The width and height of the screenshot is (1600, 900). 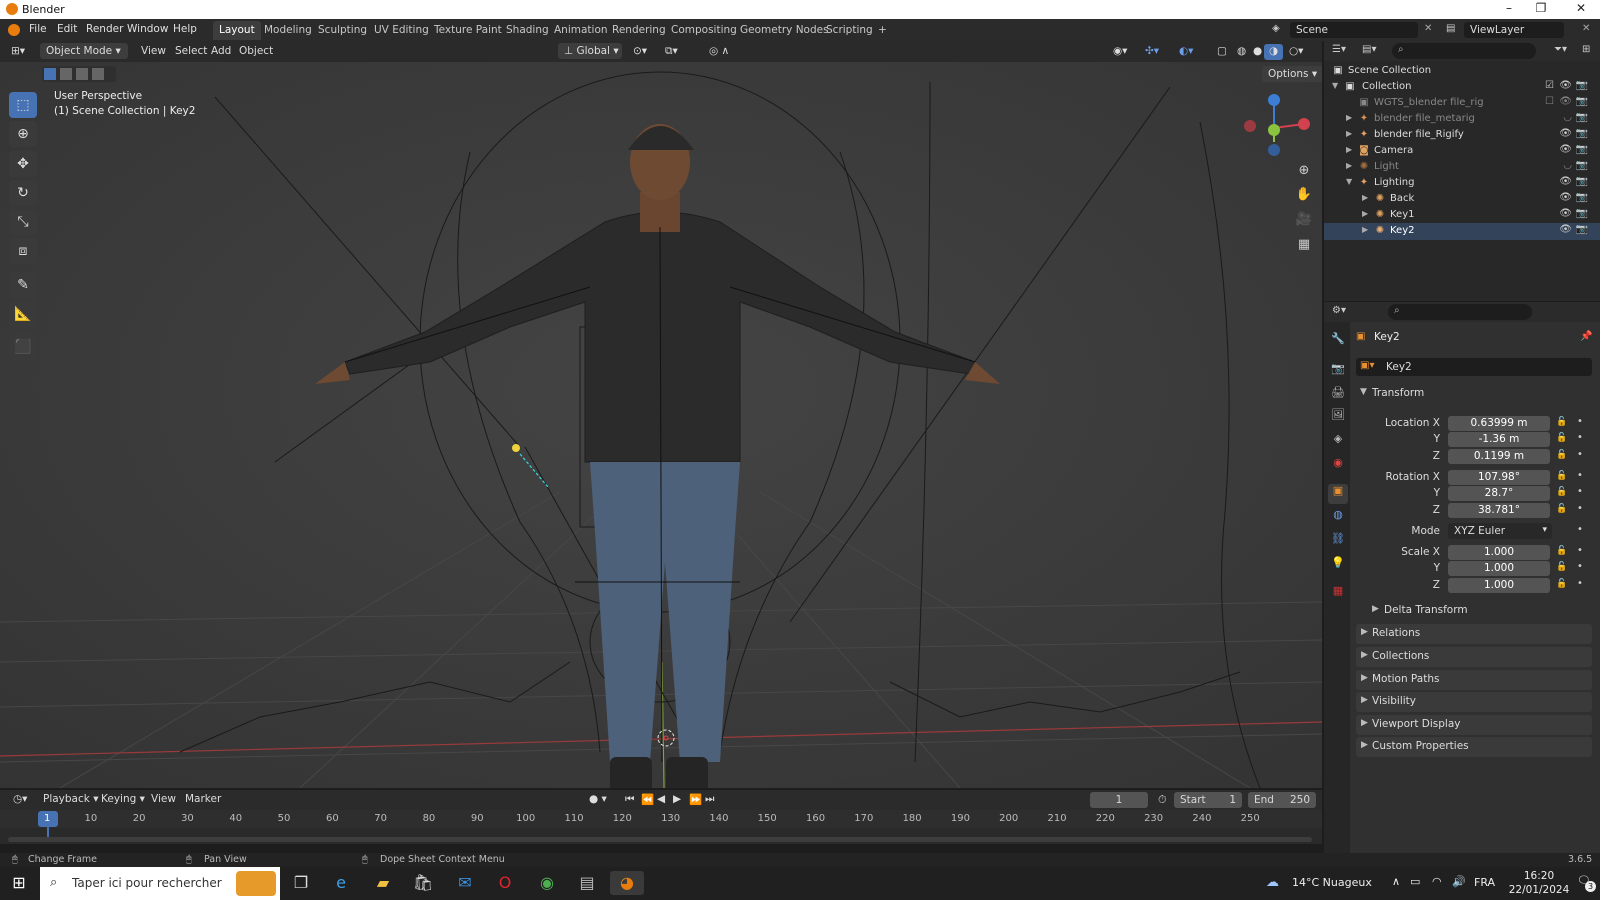 I want to click on tab-rendering: Rendering, so click(x=639, y=30).